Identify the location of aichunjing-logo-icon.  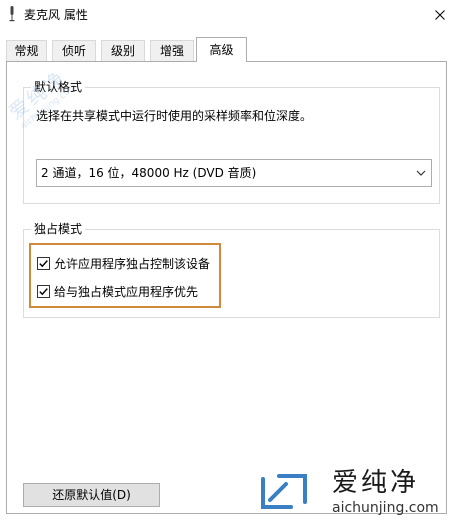
(284, 491).